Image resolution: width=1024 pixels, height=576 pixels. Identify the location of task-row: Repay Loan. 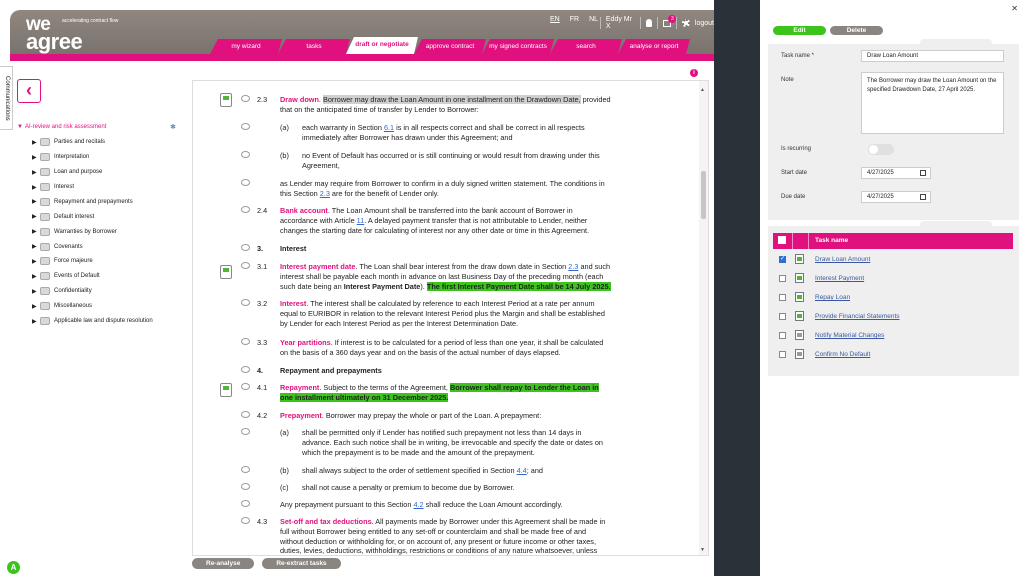
(893, 298).